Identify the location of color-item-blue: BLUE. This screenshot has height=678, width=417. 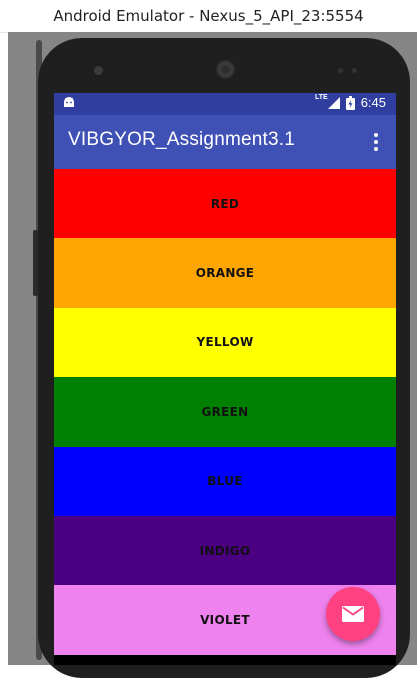
(225, 481).